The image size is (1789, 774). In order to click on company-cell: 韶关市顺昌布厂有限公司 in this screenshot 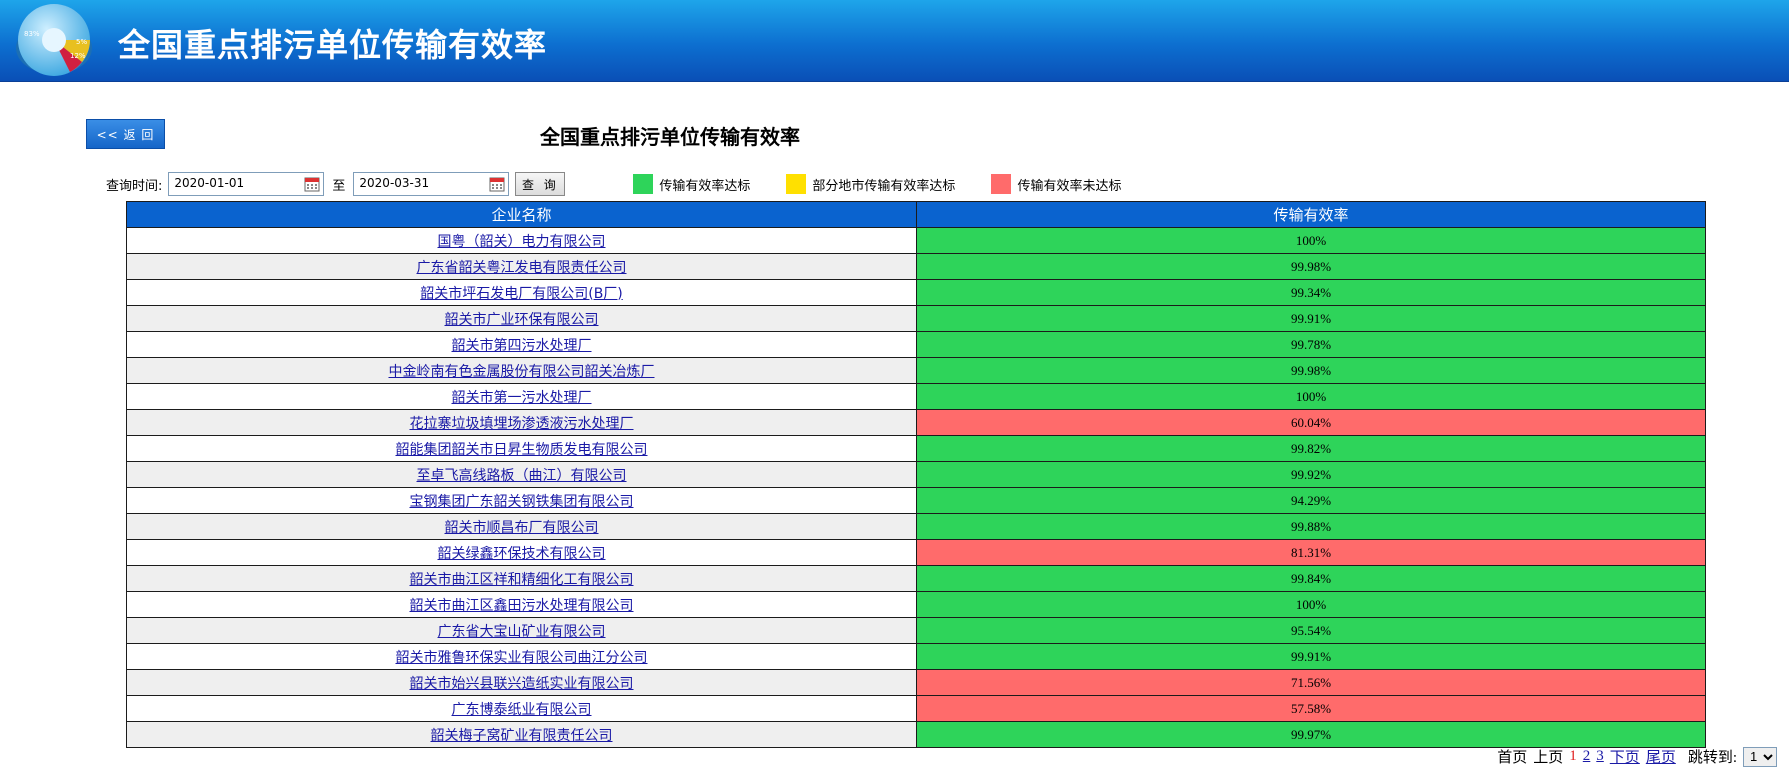, I will do `click(521, 526)`.